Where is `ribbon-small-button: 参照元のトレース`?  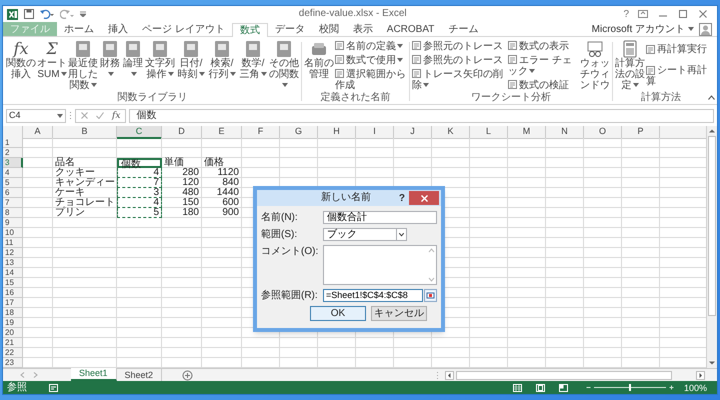
ribbon-small-button: 参照元のトレース is located at coordinates (459, 46).